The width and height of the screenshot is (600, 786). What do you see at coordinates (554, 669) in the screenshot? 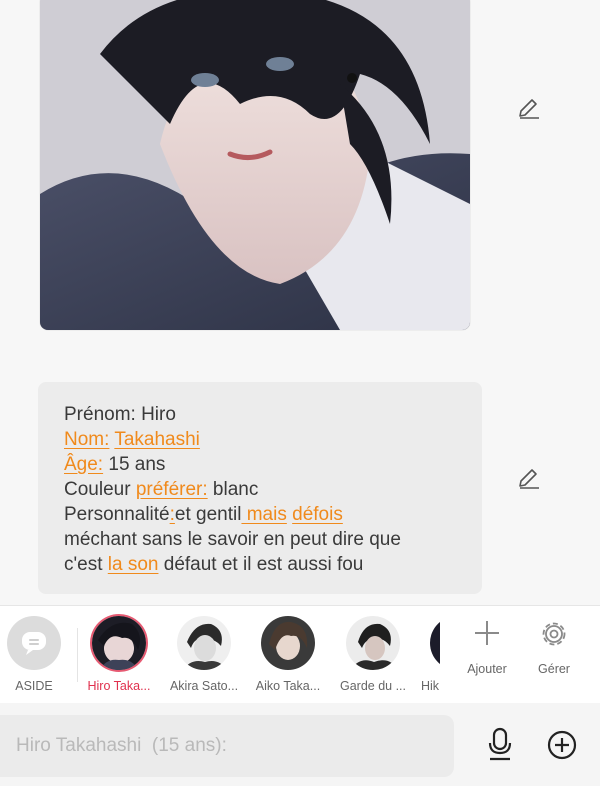
I see `manage-label: Gérer` at bounding box center [554, 669].